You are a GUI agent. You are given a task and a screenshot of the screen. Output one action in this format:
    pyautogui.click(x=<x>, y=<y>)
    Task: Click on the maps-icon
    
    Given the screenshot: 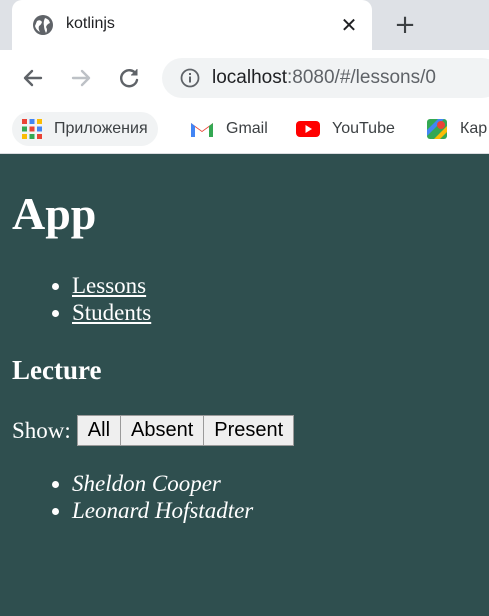 What is the action you would take?
    pyautogui.click(x=437, y=129)
    